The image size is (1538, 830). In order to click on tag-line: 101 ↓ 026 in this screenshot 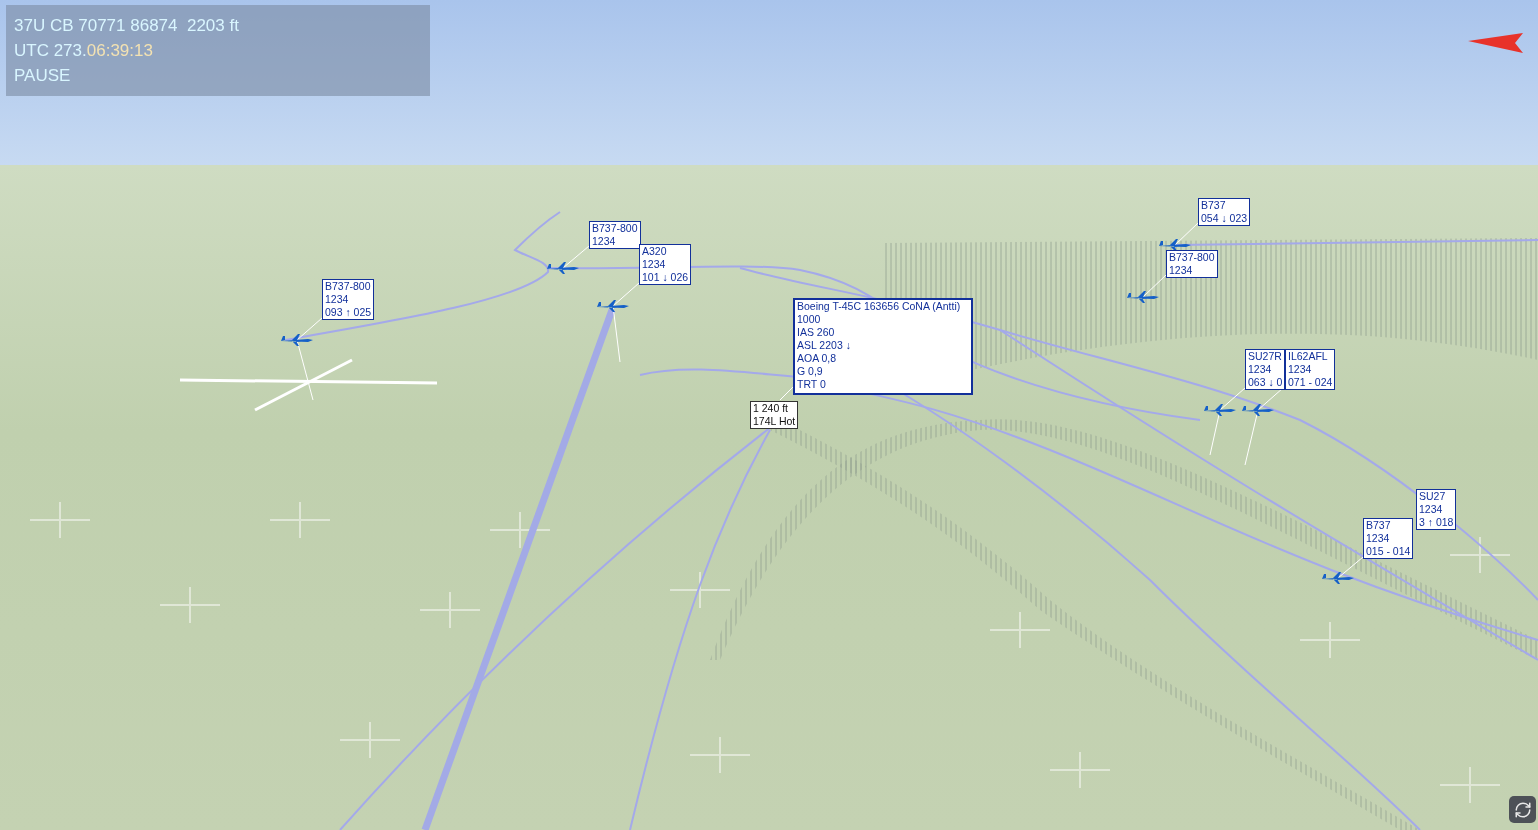, I will do `click(665, 277)`.